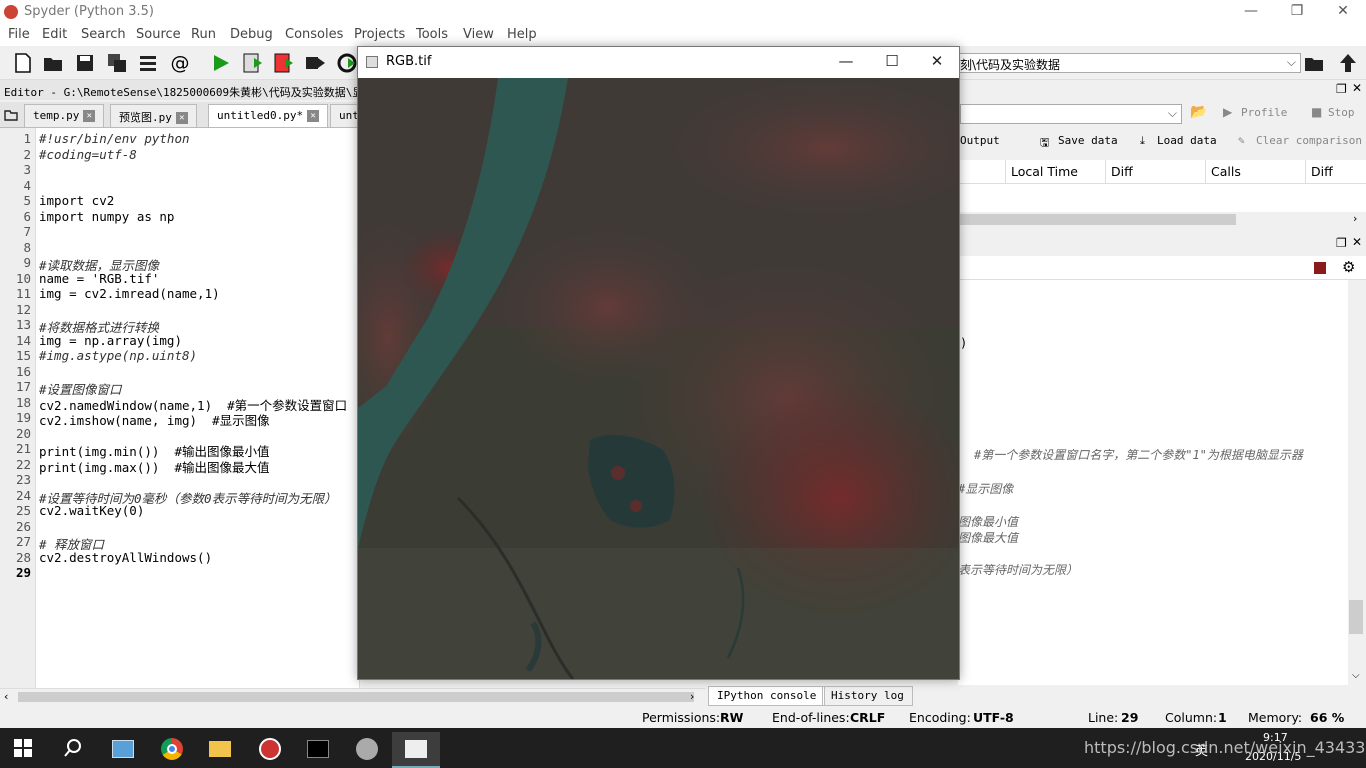 Image resolution: width=1366 pixels, height=768 pixels. Describe the element at coordinates (1088, 140) in the screenshot. I see `save-data-button: Save data` at that location.